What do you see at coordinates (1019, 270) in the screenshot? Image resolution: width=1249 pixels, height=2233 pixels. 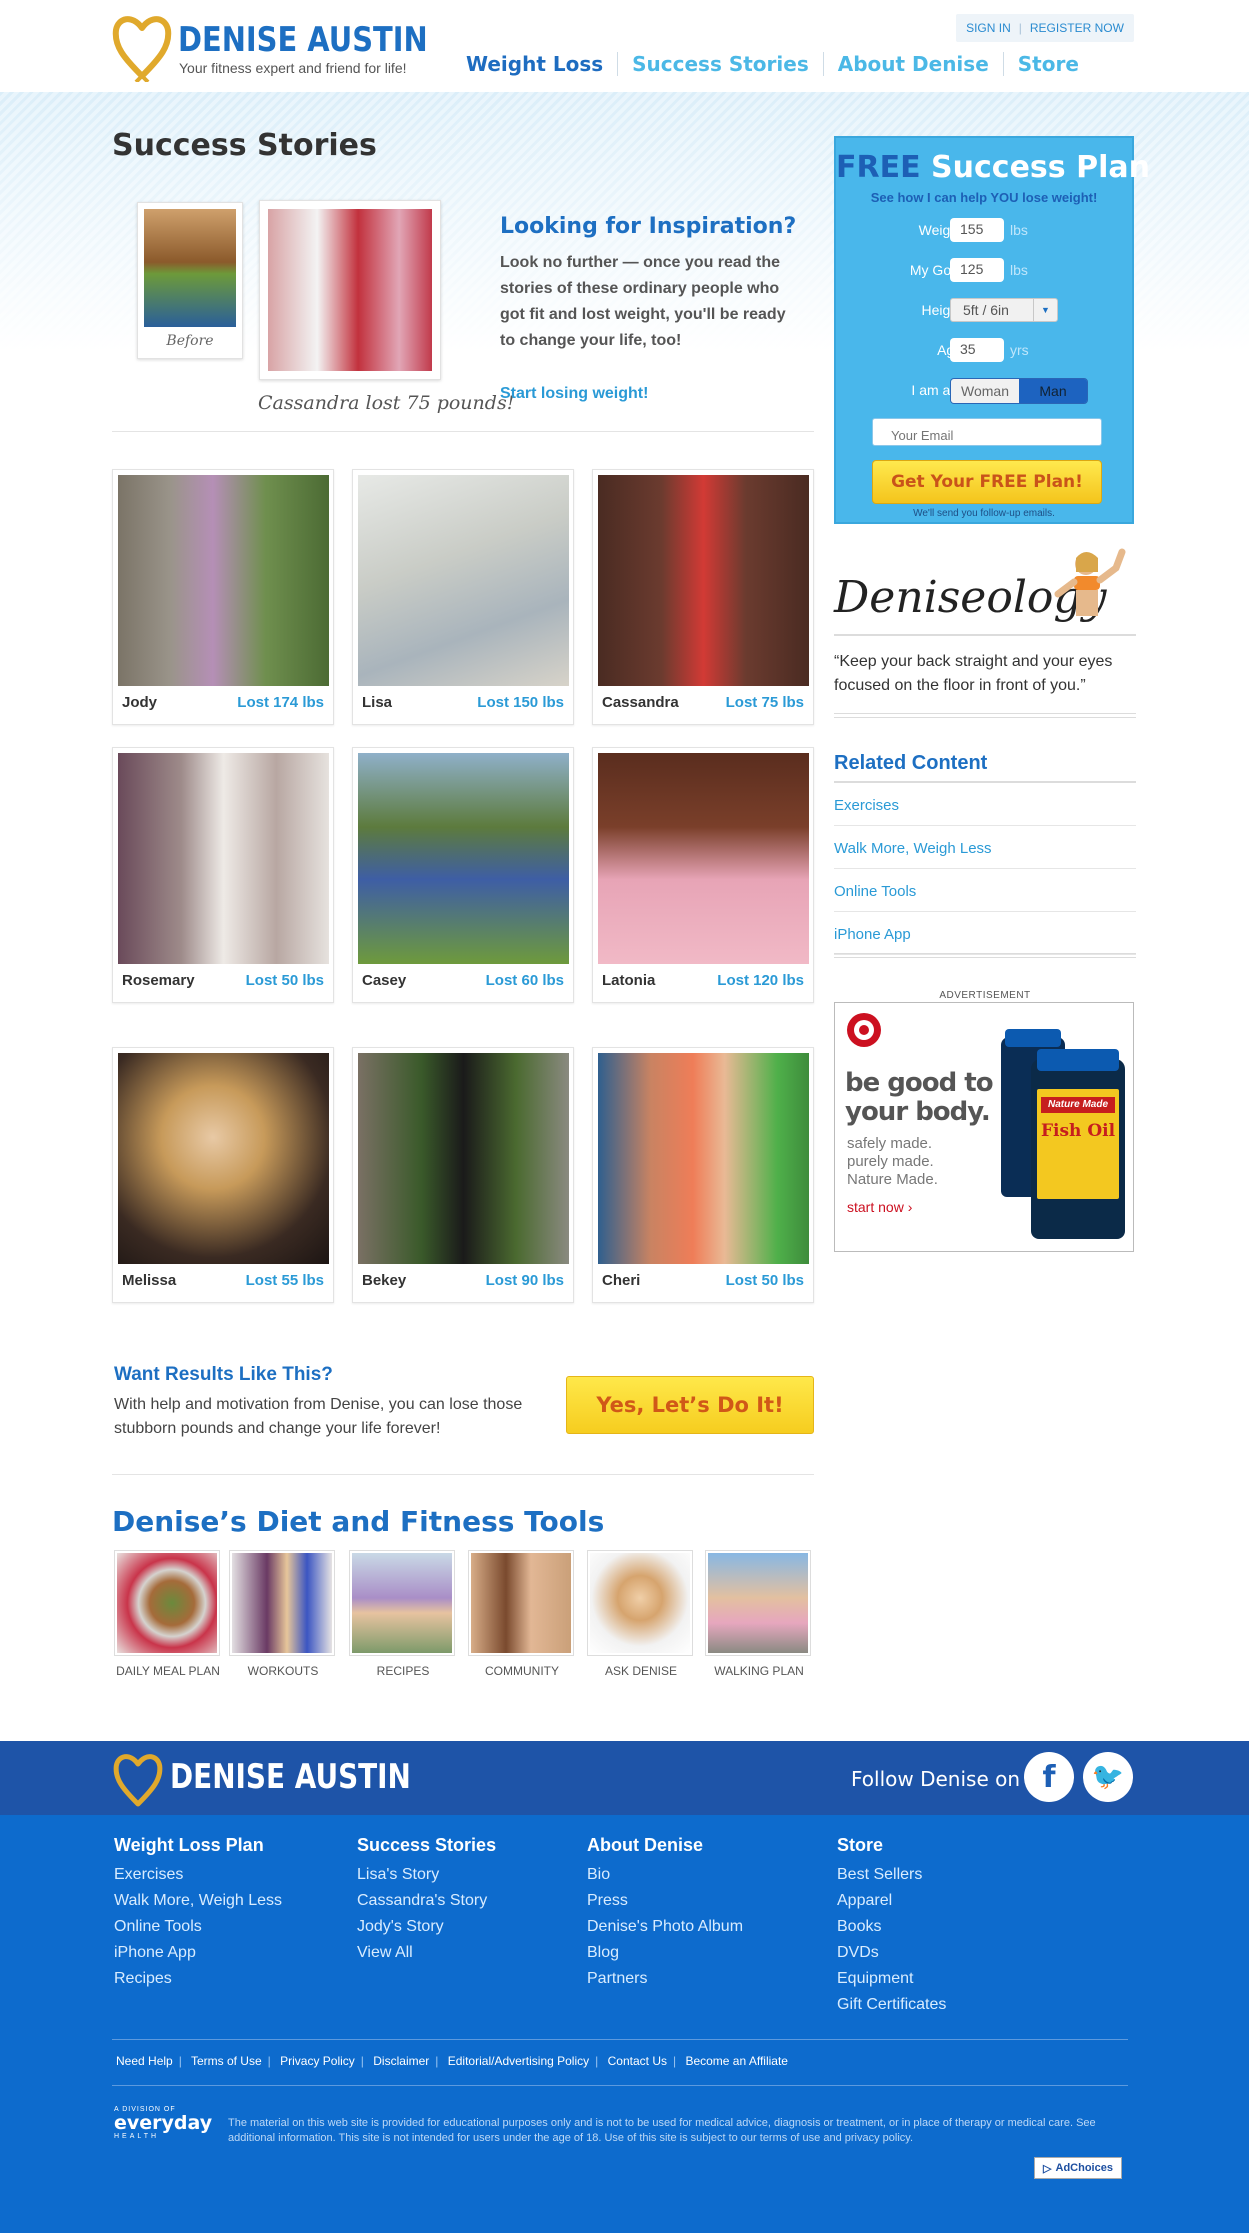 I see `goal-unit: lbs` at bounding box center [1019, 270].